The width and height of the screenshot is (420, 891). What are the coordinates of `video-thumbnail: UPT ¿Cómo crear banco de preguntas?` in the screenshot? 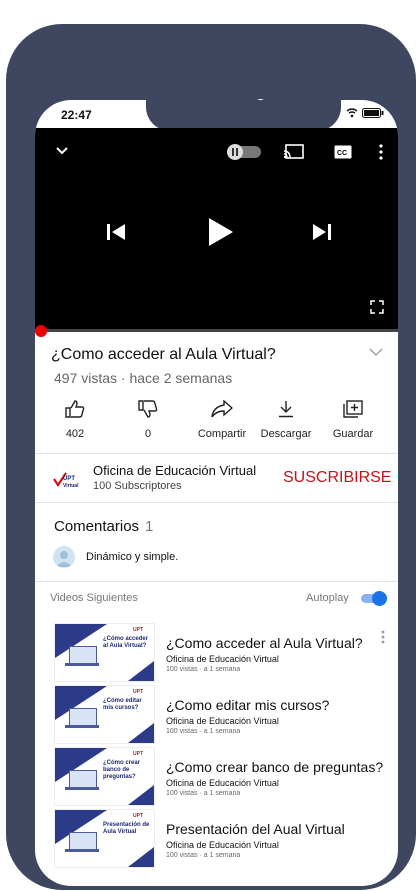 It's located at (104, 776).